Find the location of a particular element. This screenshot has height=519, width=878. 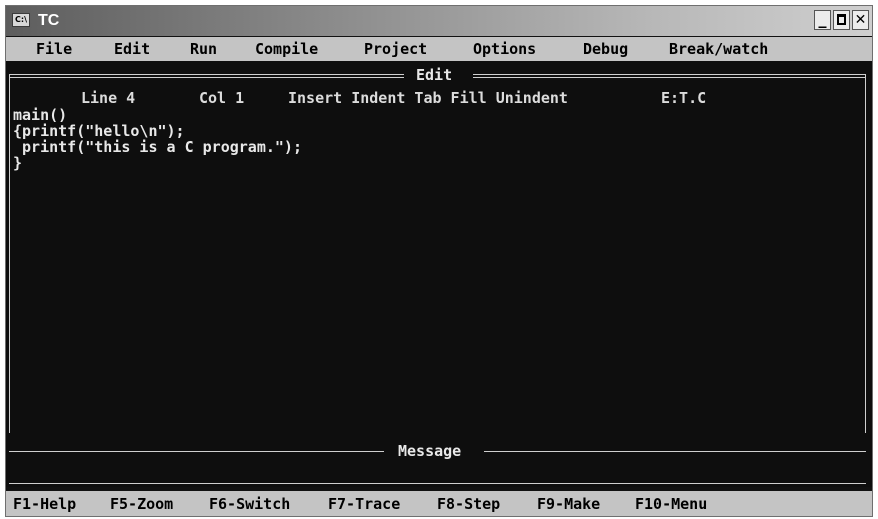

menu-project: Project is located at coordinates (395, 49).